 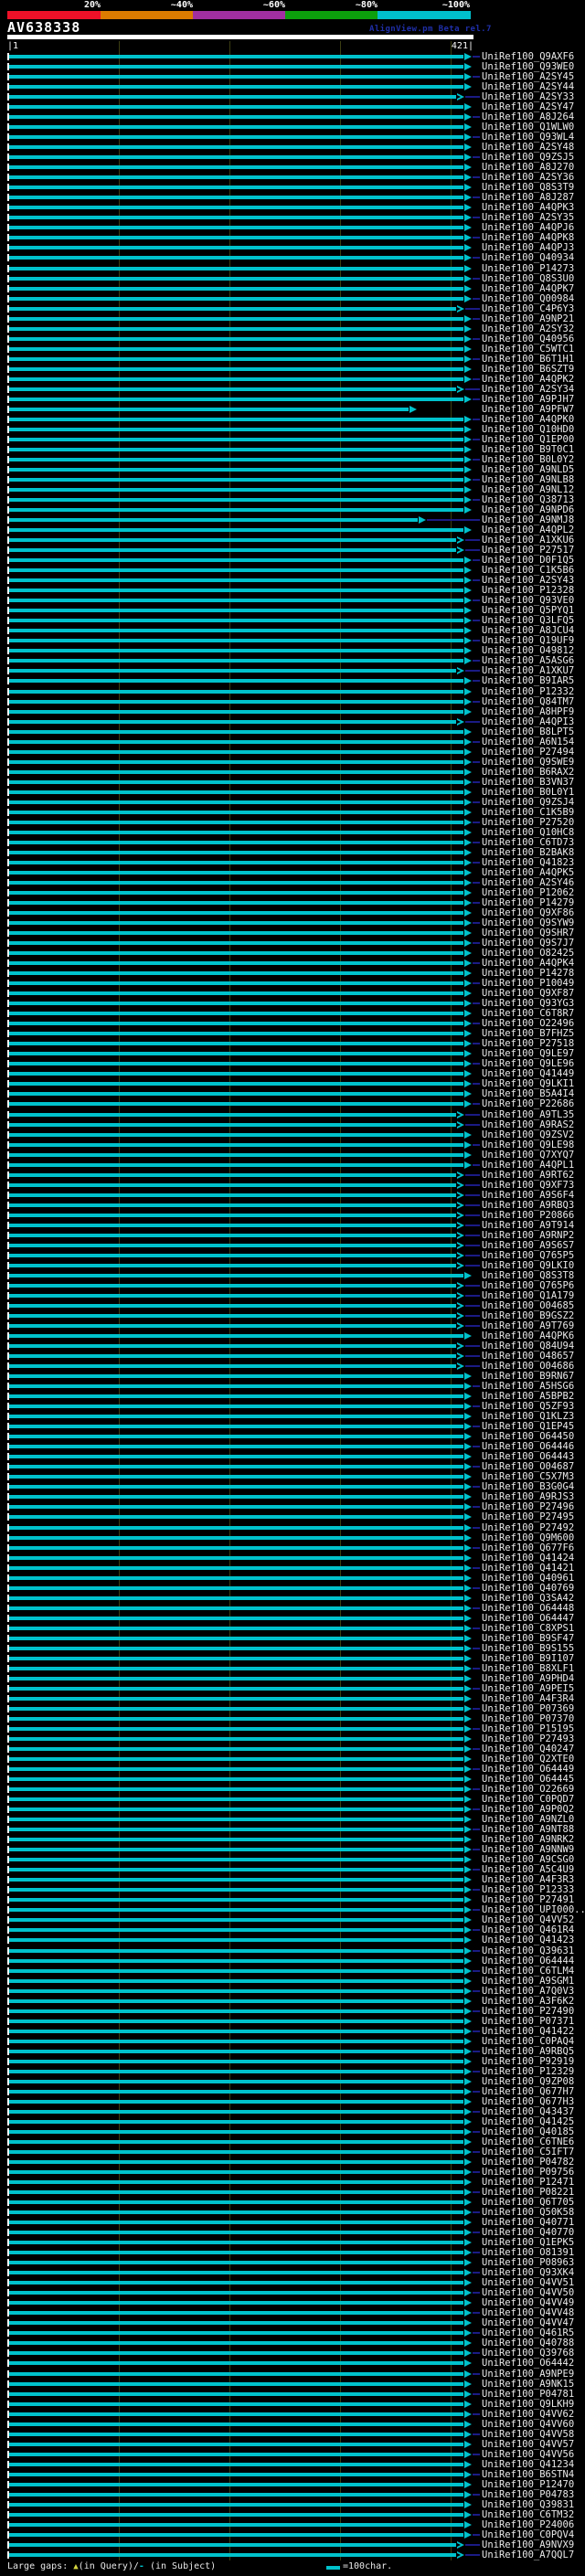 I want to click on hit-label: UniRef100_A6N154, so click(x=528, y=742).